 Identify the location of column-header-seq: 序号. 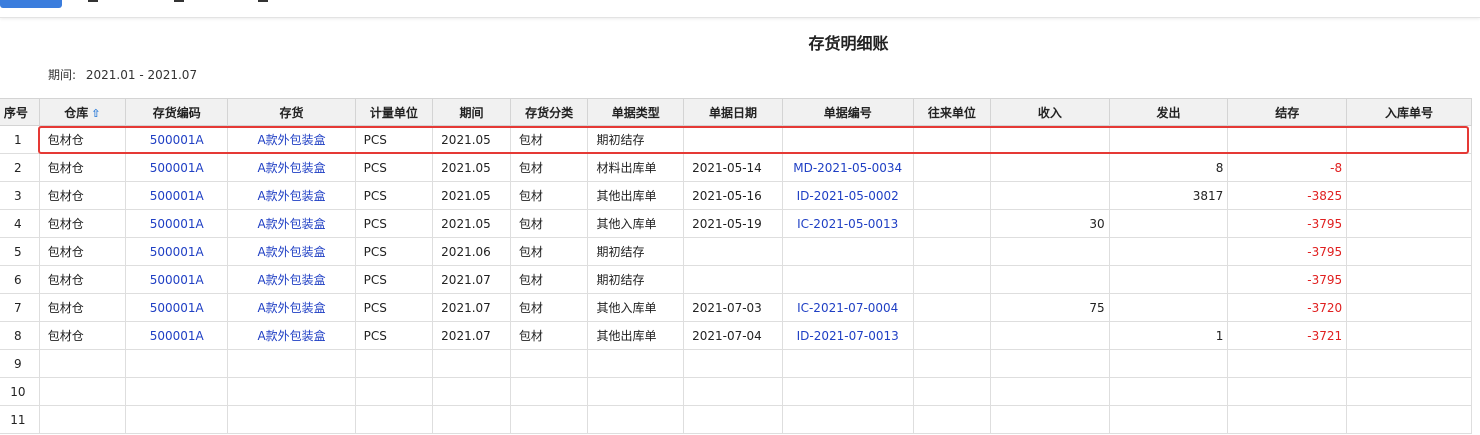
(20, 112).